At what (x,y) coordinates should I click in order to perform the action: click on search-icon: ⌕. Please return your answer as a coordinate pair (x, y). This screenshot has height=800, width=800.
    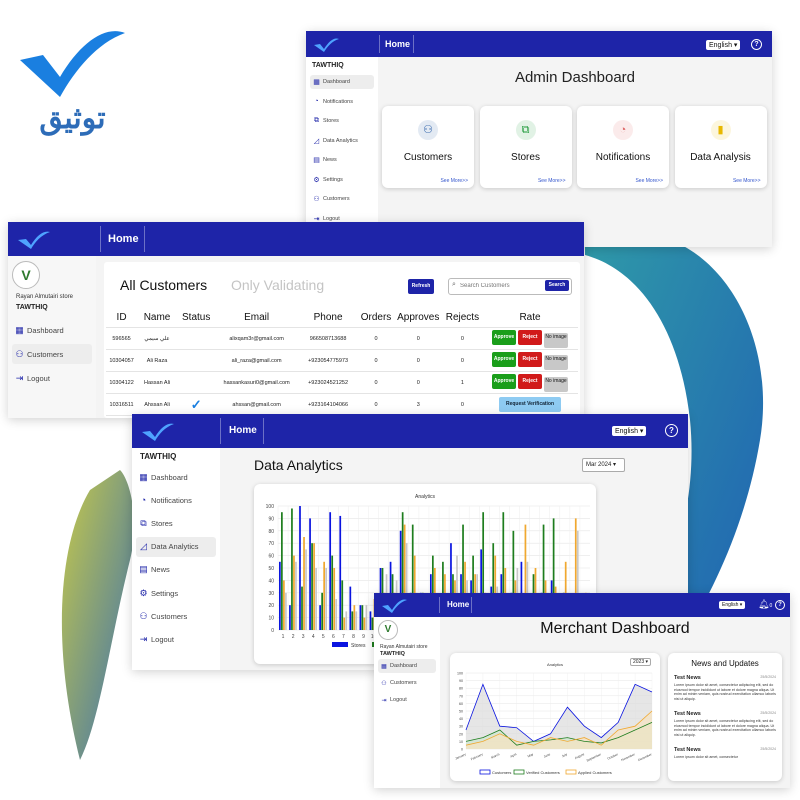
    Looking at the image, I should click on (454, 284).